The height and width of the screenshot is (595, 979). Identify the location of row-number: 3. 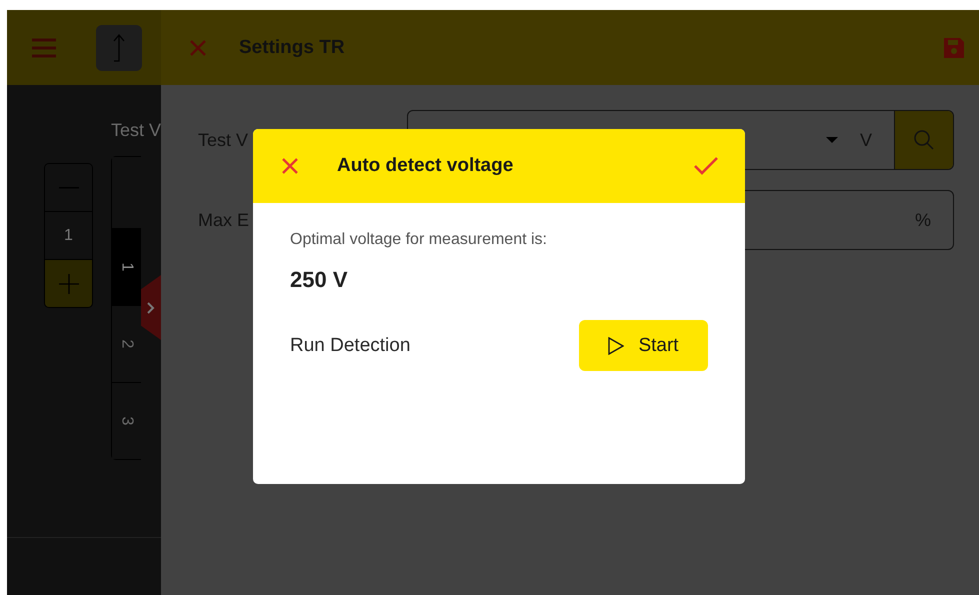
(127, 421).